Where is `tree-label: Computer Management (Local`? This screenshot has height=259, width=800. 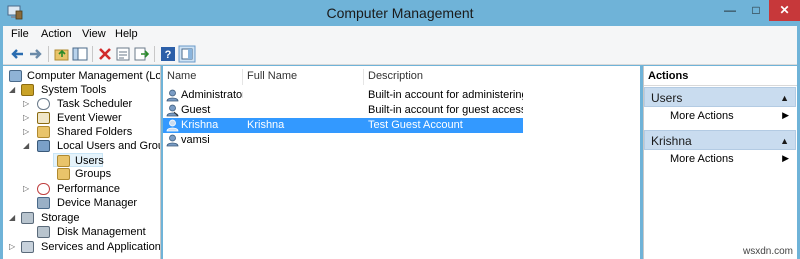 tree-label: Computer Management (Local is located at coordinates (94, 76).